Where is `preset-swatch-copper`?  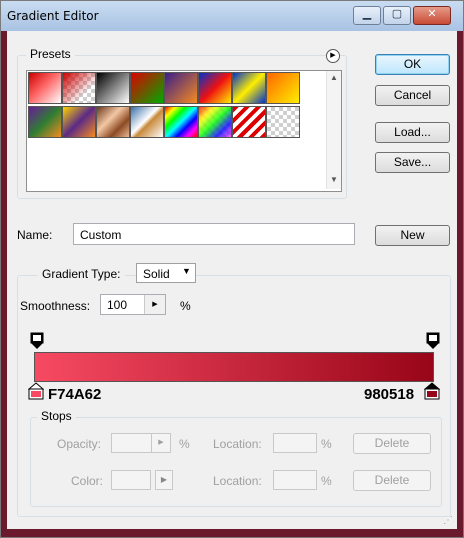
preset-swatch-copper is located at coordinates (113, 122).